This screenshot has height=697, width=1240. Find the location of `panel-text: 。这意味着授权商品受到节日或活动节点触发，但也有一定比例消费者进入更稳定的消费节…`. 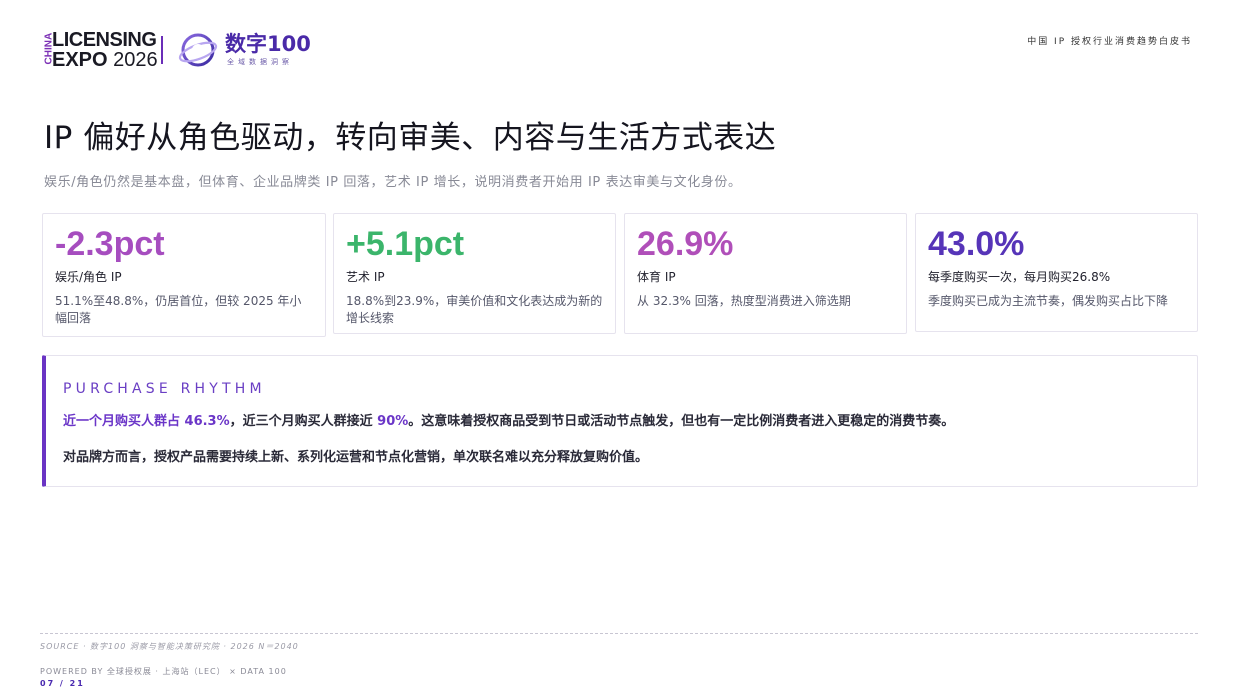

panel-text: 。这意味着授权商品受到节日或活动节点触发，但也有一定比例消费者进入更稳定的消费节… is located at coordinates (681, 421).